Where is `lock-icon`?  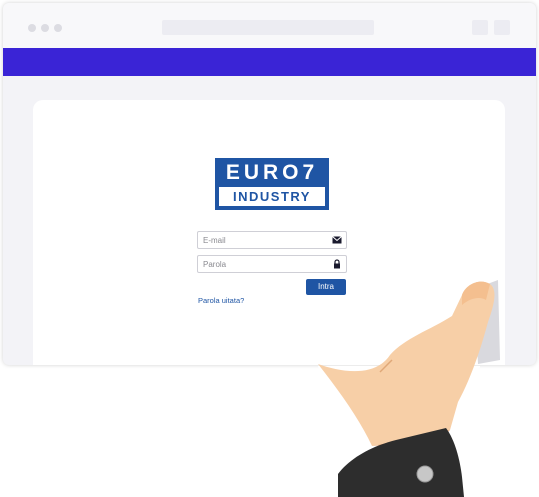
lock-icon is located at coordinates (337, 264).